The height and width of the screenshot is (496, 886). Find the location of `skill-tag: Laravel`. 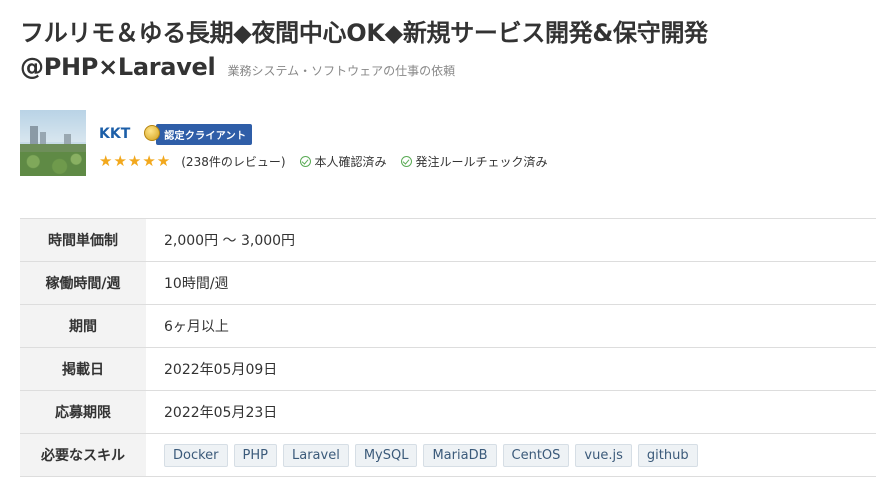

skill-tag: Laravel is located at coordinates (316, 455).